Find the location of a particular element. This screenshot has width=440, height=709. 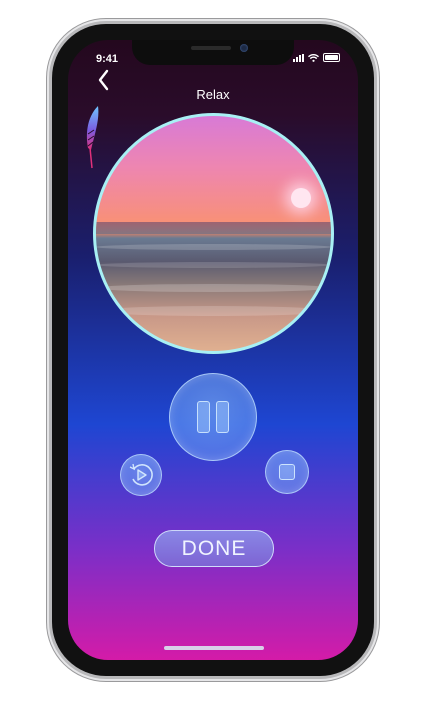

pause-button is located at coordinates (213, 417).